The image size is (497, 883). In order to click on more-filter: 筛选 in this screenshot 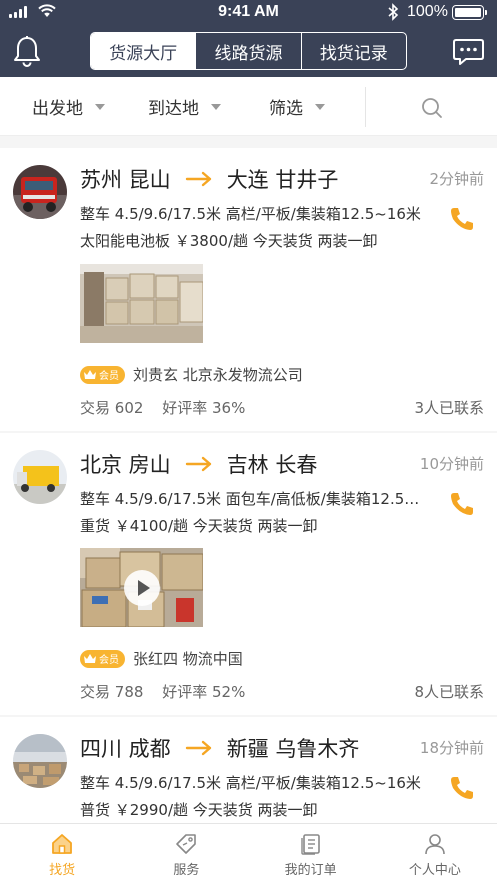, I will do `click(297, 106)`.